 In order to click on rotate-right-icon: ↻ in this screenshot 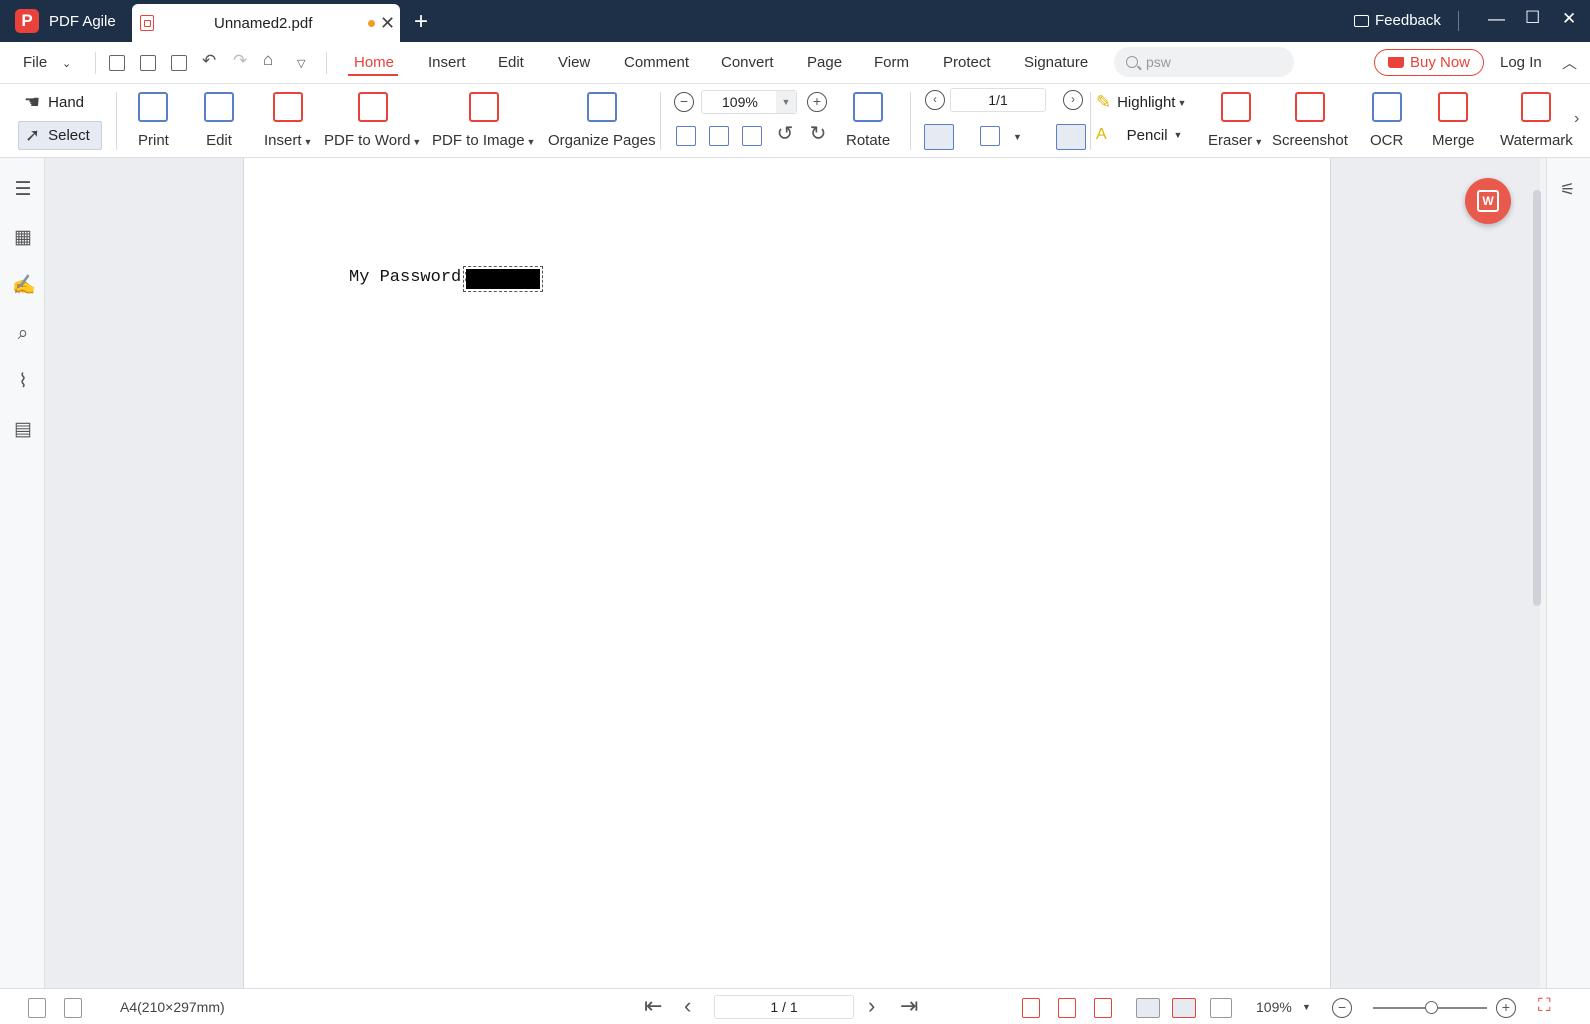, I will do `click(818, 135)`.